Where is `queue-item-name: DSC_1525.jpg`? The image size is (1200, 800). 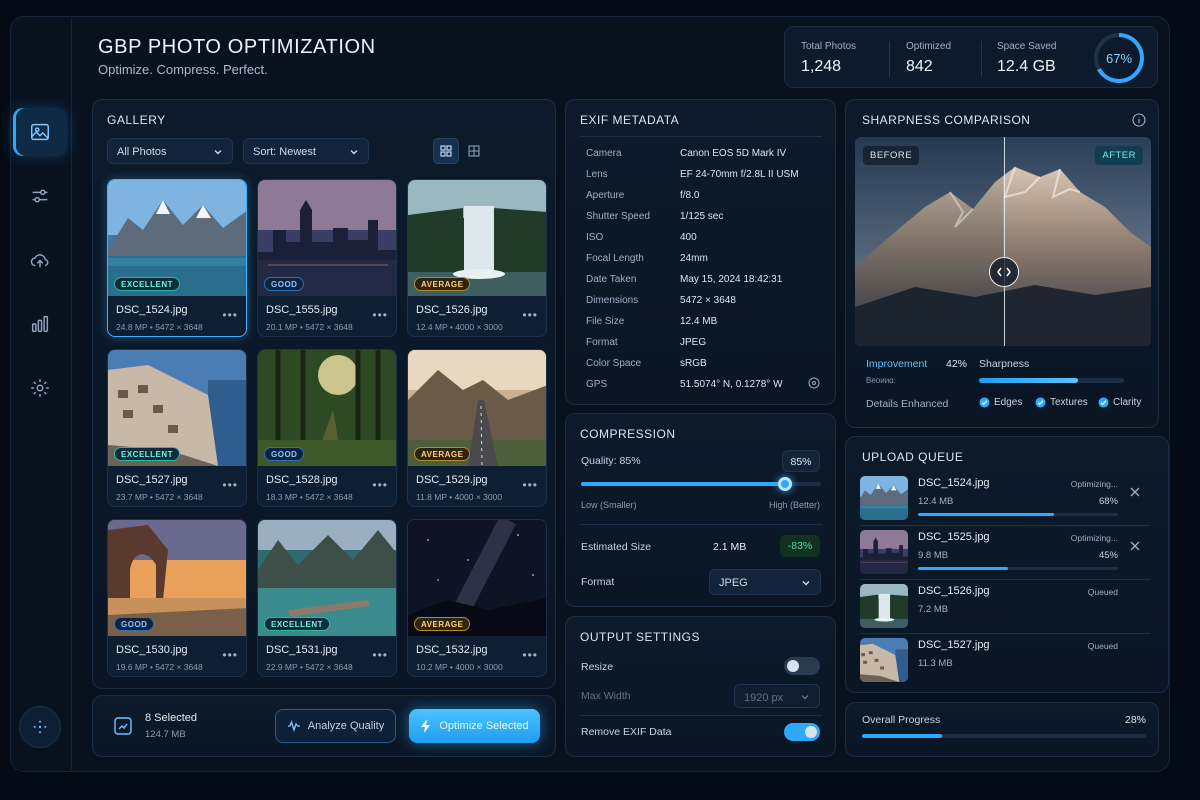
queue-item-name: DSC_1525.jpg is located at coordinates (954, 537).